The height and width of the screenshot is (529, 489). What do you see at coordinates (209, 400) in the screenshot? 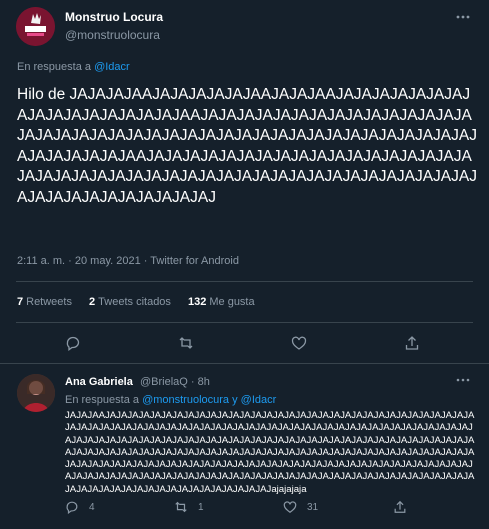
I see `reply-mention-links: @monstruolocura y @Idacr` at bounding box center [209, 400].